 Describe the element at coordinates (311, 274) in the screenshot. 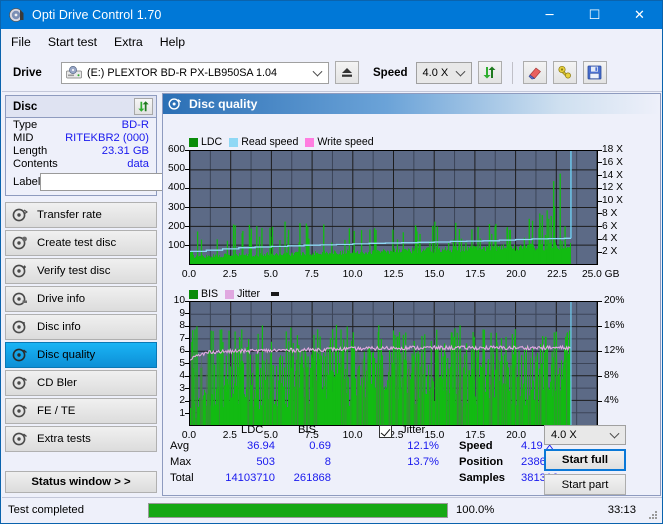

I see `chart-top-xtick-7.5: 7.5` at that location.